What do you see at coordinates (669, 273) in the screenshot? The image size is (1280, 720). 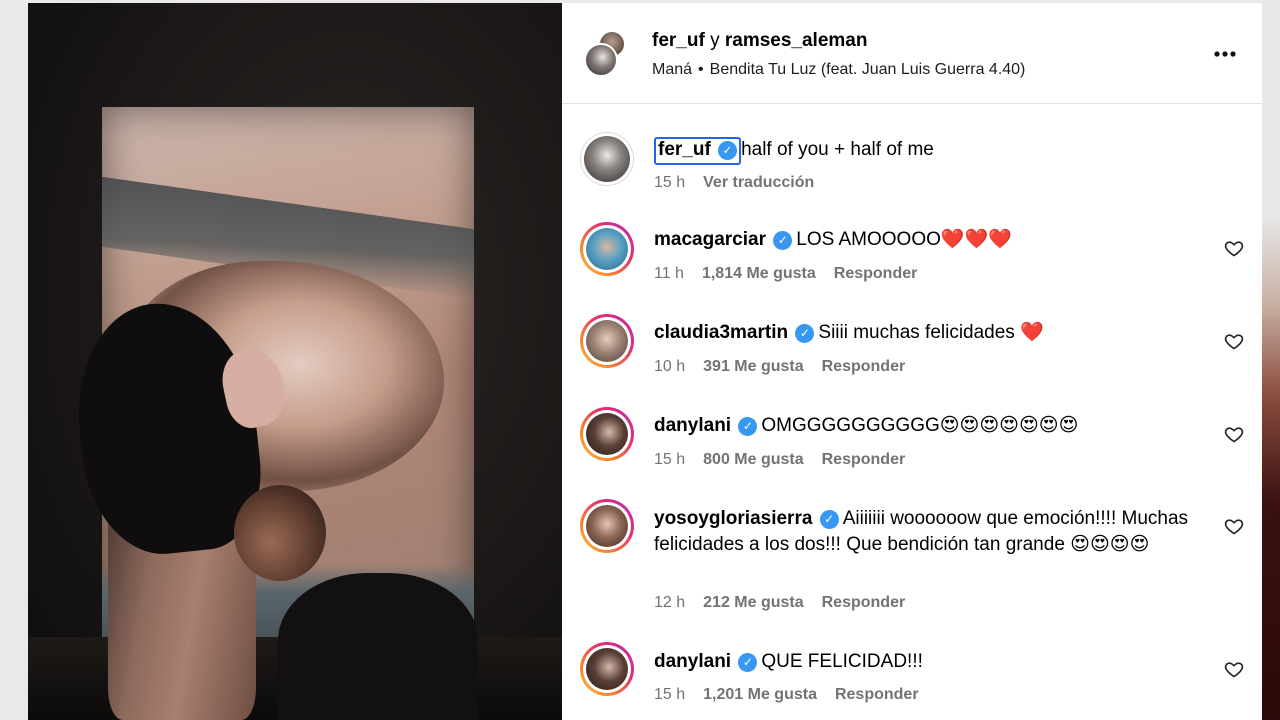 I see `comment-time: 11 h` at bounding box center [669, 273].